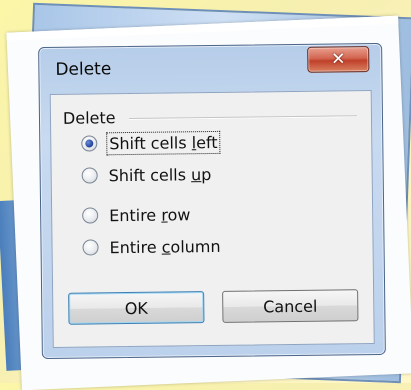 The height and width of the screenshot is (390, 411). I want to click on option-label: Shift cells left, so click(163, 142).